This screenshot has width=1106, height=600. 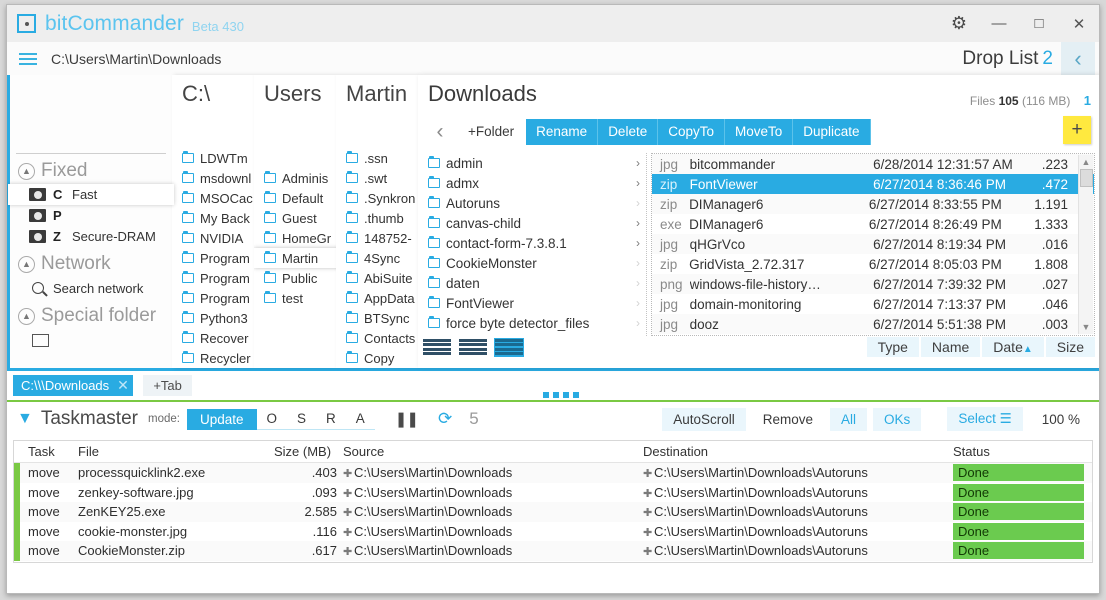 I want to click on sidebar-item-search-network: Search network, so click(x=91, y=288).